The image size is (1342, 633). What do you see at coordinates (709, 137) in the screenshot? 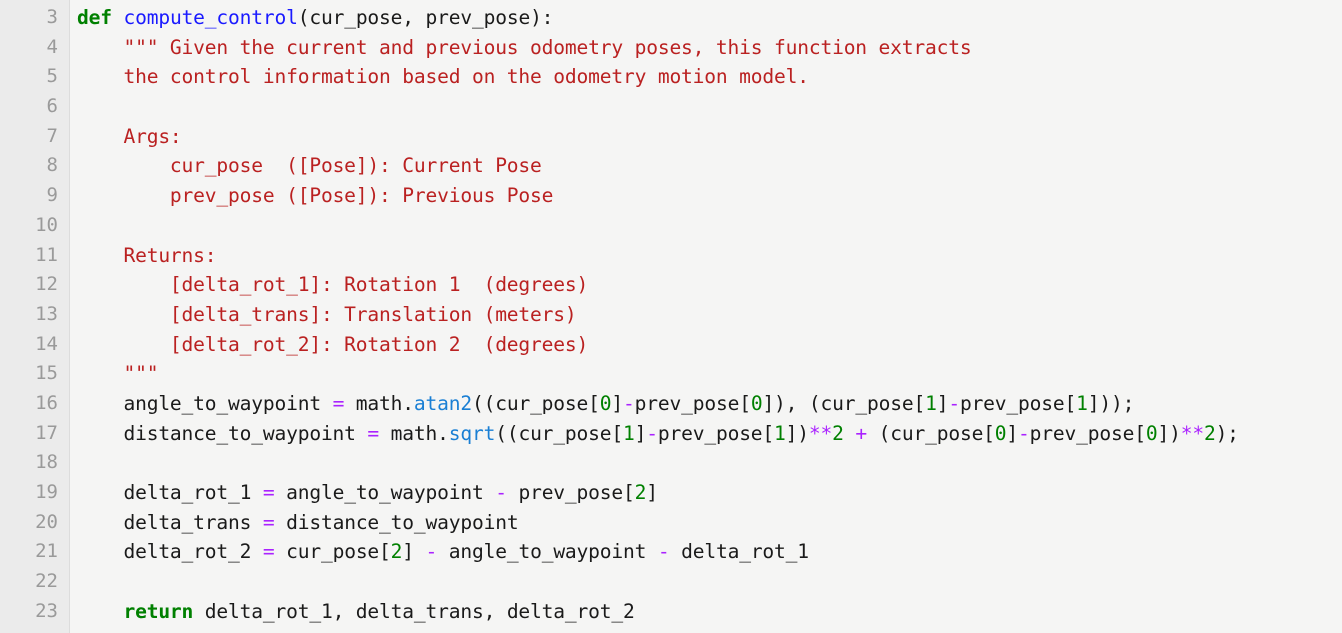
I see `code-line: Args:` at bounding box center [709, 137].